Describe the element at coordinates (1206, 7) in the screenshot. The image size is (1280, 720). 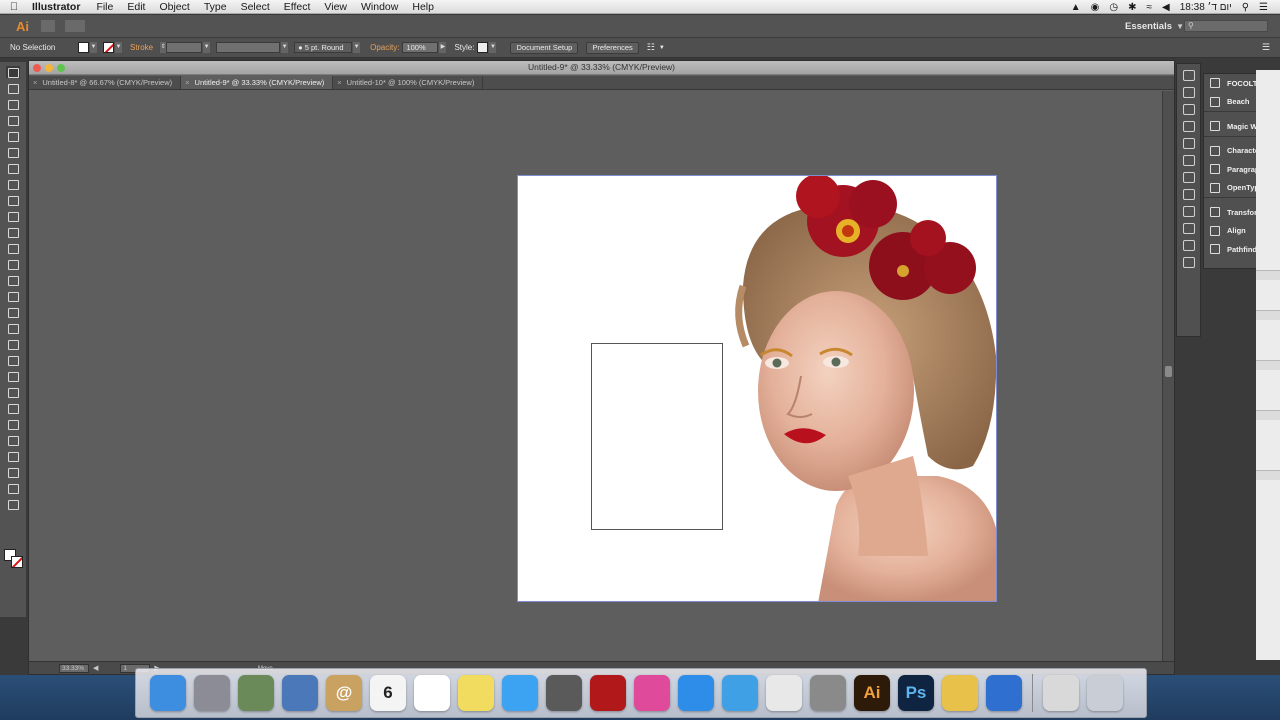
I see `menubar-clock: 18:38 יום ד׳` at that location.